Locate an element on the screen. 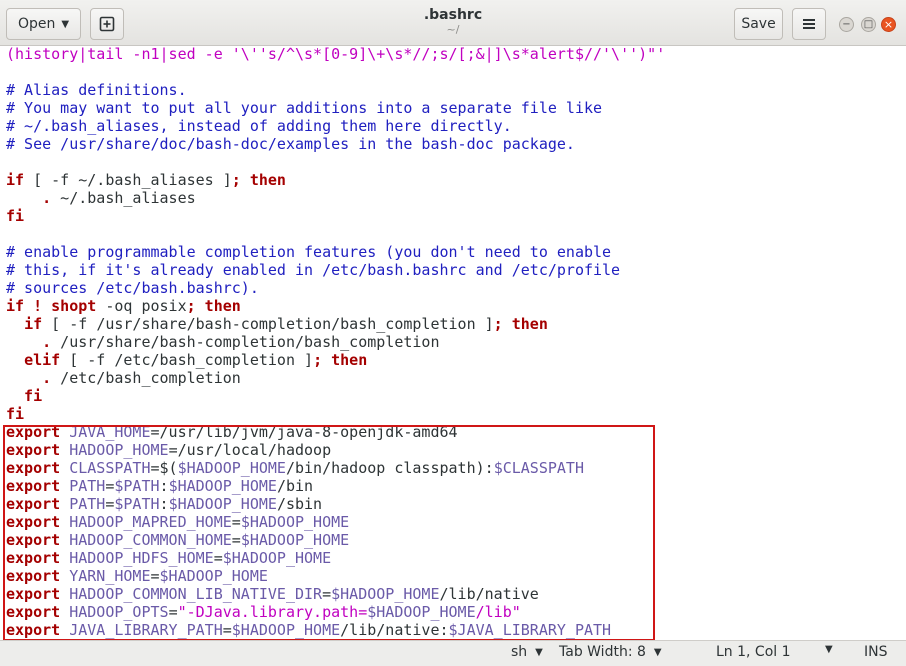  close-icon: × is located at coordinates (888, 24).